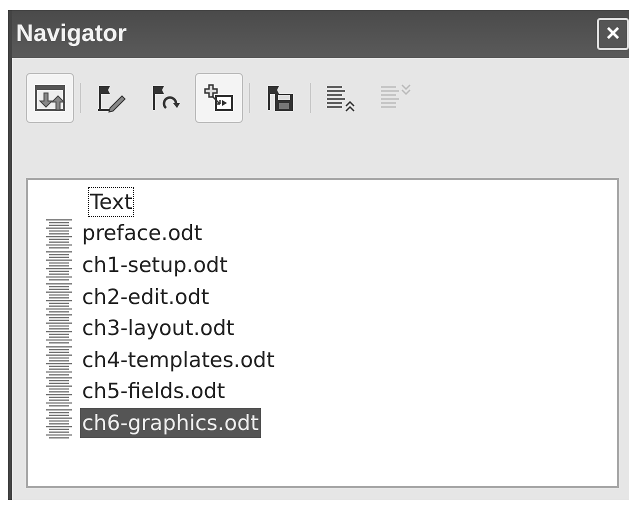 The image size is (629, 506). Describe the element at coordinates (154, 391) in the screenshot. I see `tree-item: ch5-fields.odt` at that location.